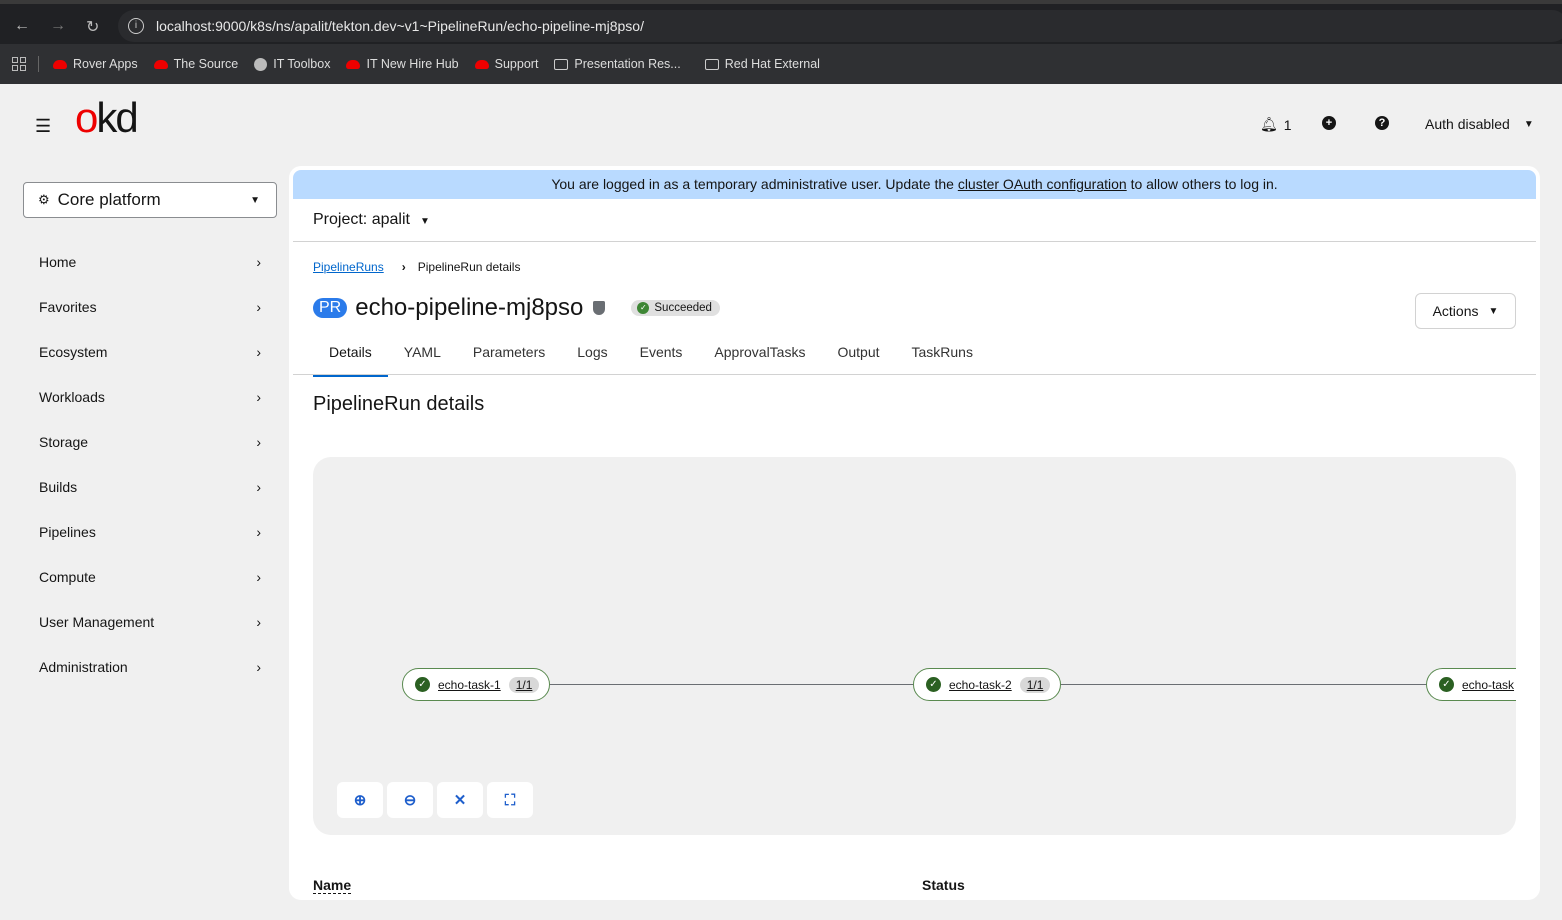 This screenshot has width=1562, height=920. Describe the element at coordinates (416, 267) in the screenshot. I see `breadcrumb: PipelineRuns › PipelineRun details` at that location.